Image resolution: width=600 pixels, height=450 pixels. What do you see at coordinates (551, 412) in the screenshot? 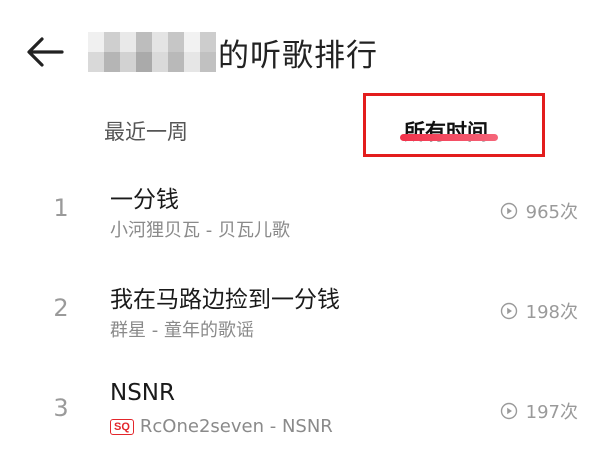
I see `play-count-text: 197次` at bounding box center [551, 412].